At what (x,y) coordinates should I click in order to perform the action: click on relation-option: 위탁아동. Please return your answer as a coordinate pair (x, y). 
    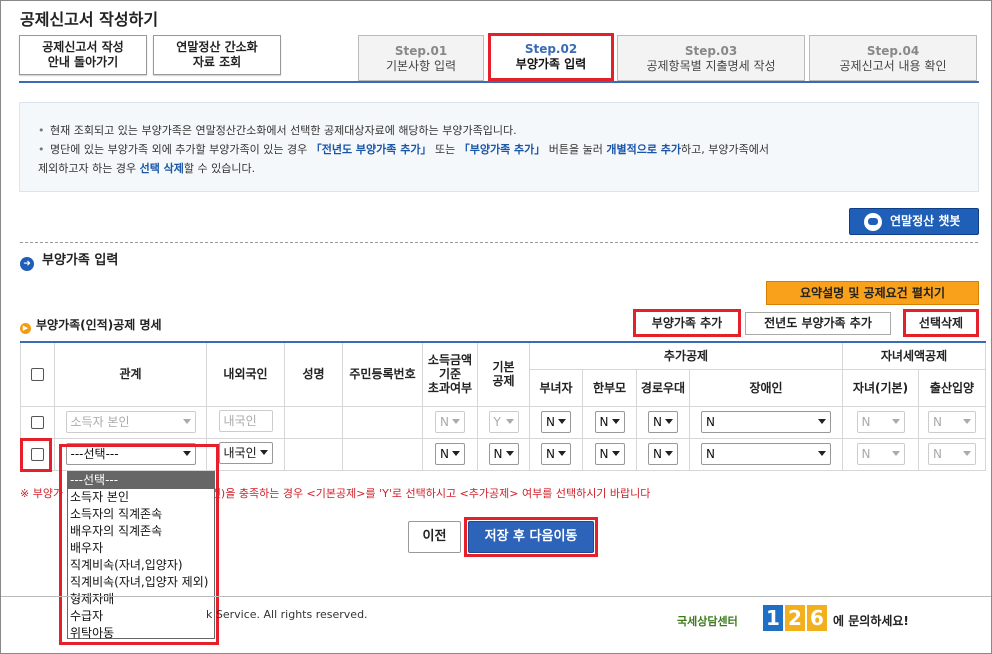
    Looking at the image, I should click on (141, 633).